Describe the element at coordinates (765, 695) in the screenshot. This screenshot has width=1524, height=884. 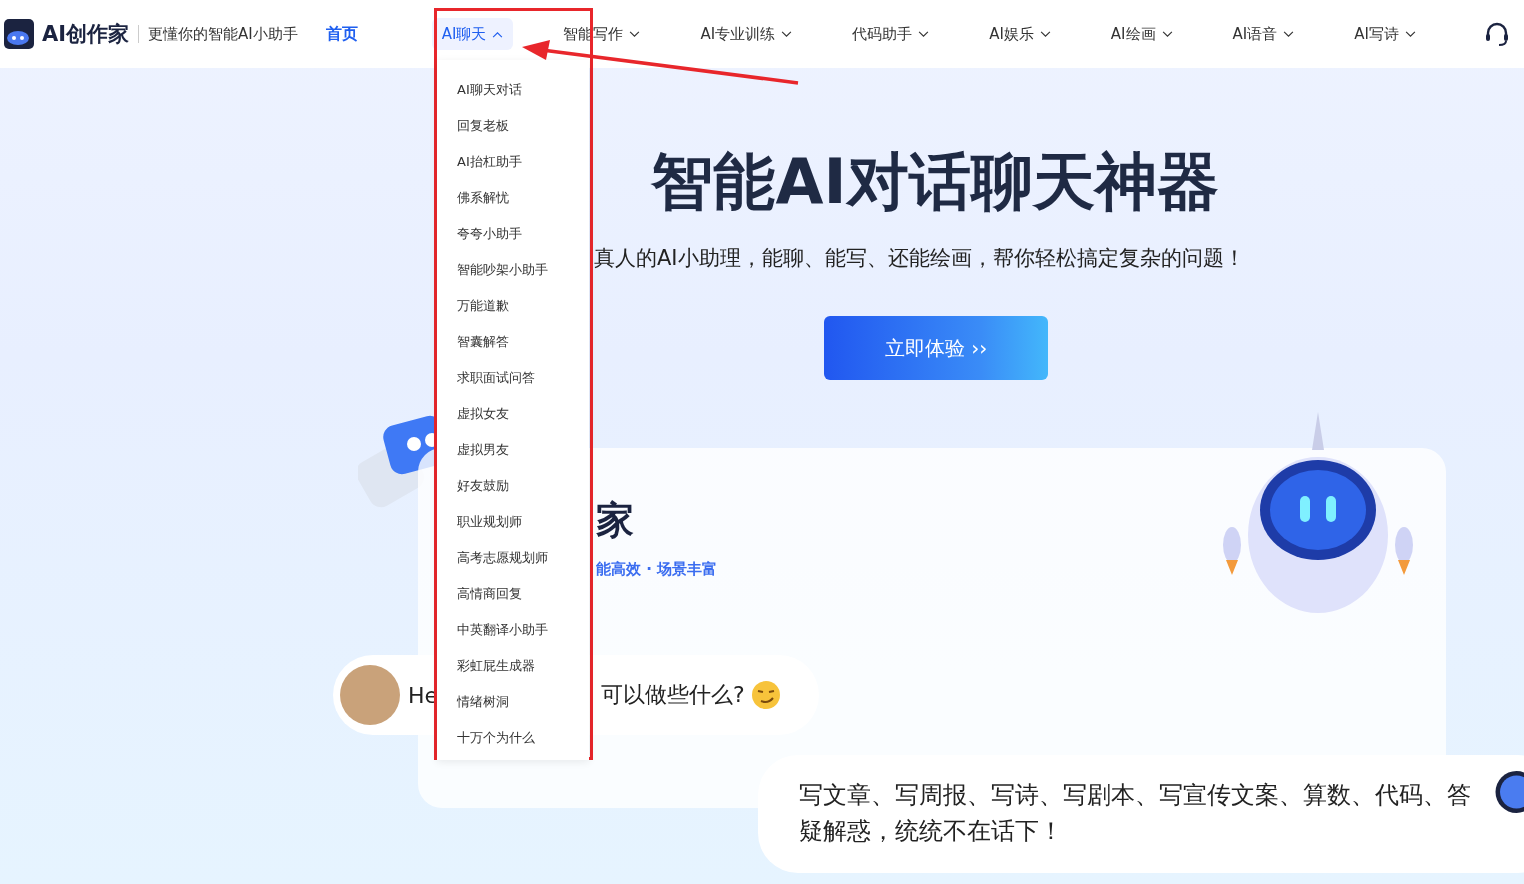
I see `smirk-emoji-icon` at that location.